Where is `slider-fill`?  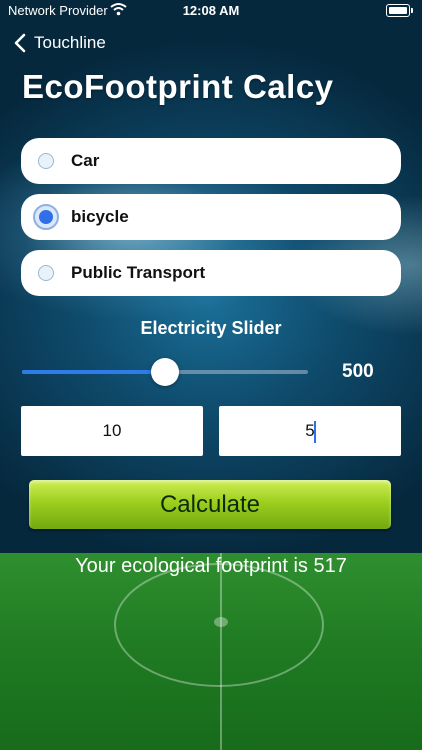 slider-fill is located at coordinates (93, 372).